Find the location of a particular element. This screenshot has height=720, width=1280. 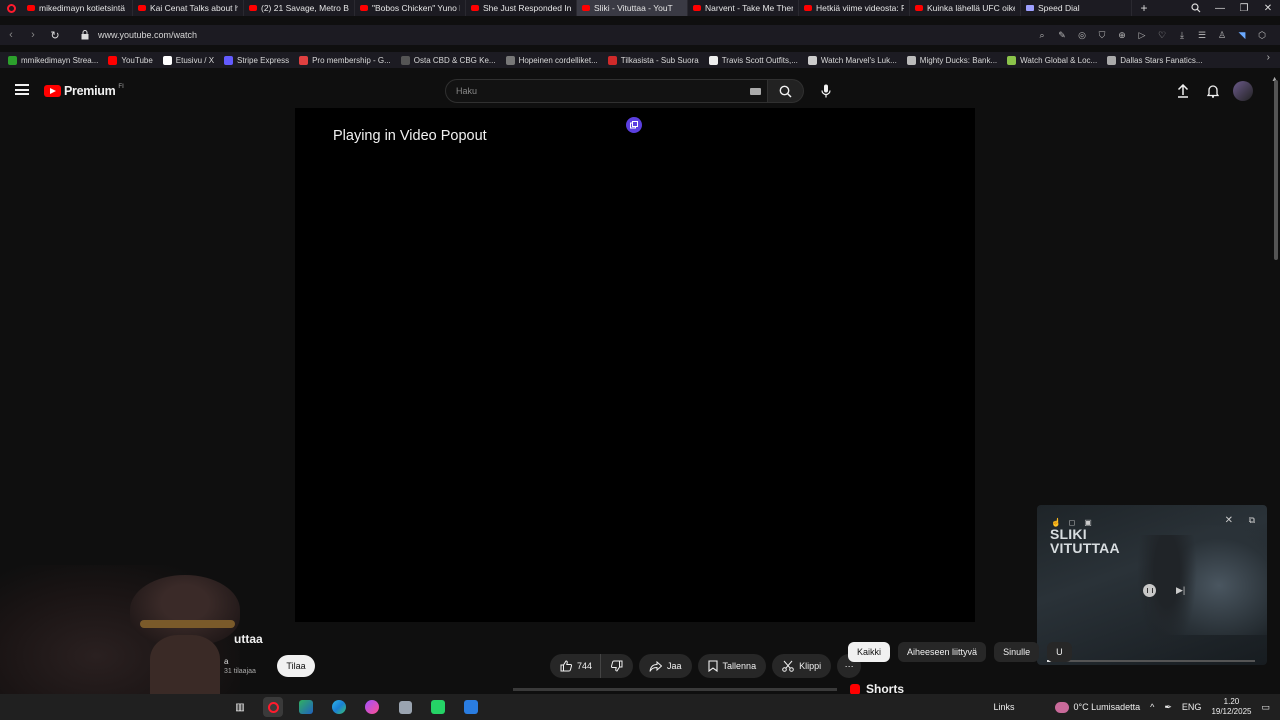

restore-button: ❐ is located at coordinates (1244, 8).